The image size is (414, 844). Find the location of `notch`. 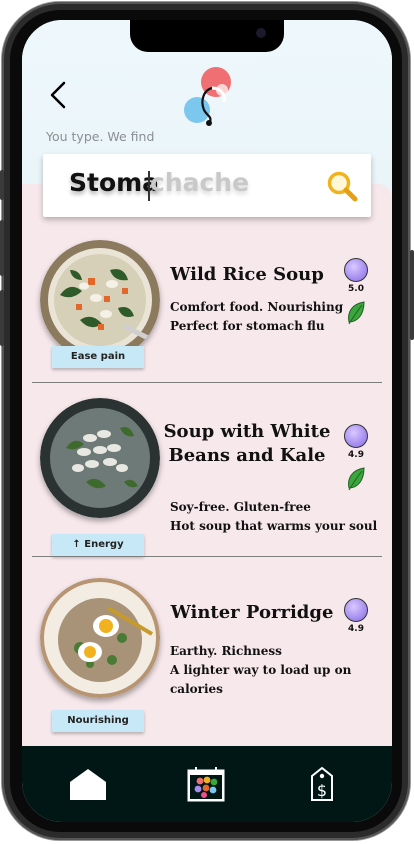

notch is located at coordinates (207, 36).